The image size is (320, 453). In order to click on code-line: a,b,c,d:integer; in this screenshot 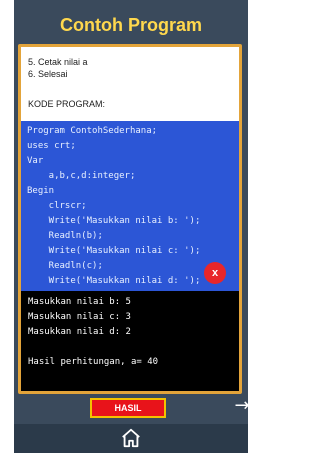, I will do `click(81, 176)`.